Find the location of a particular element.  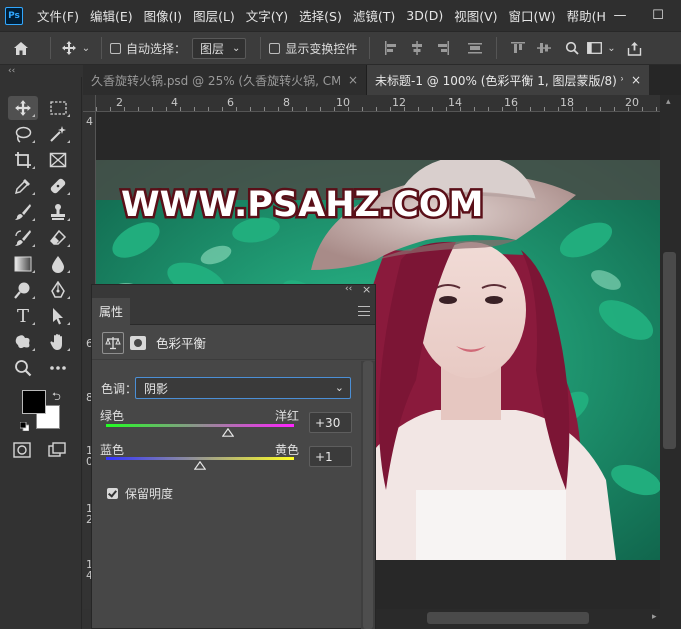

scroll-right-icon: ▸ is located at coordinates (654, 617).